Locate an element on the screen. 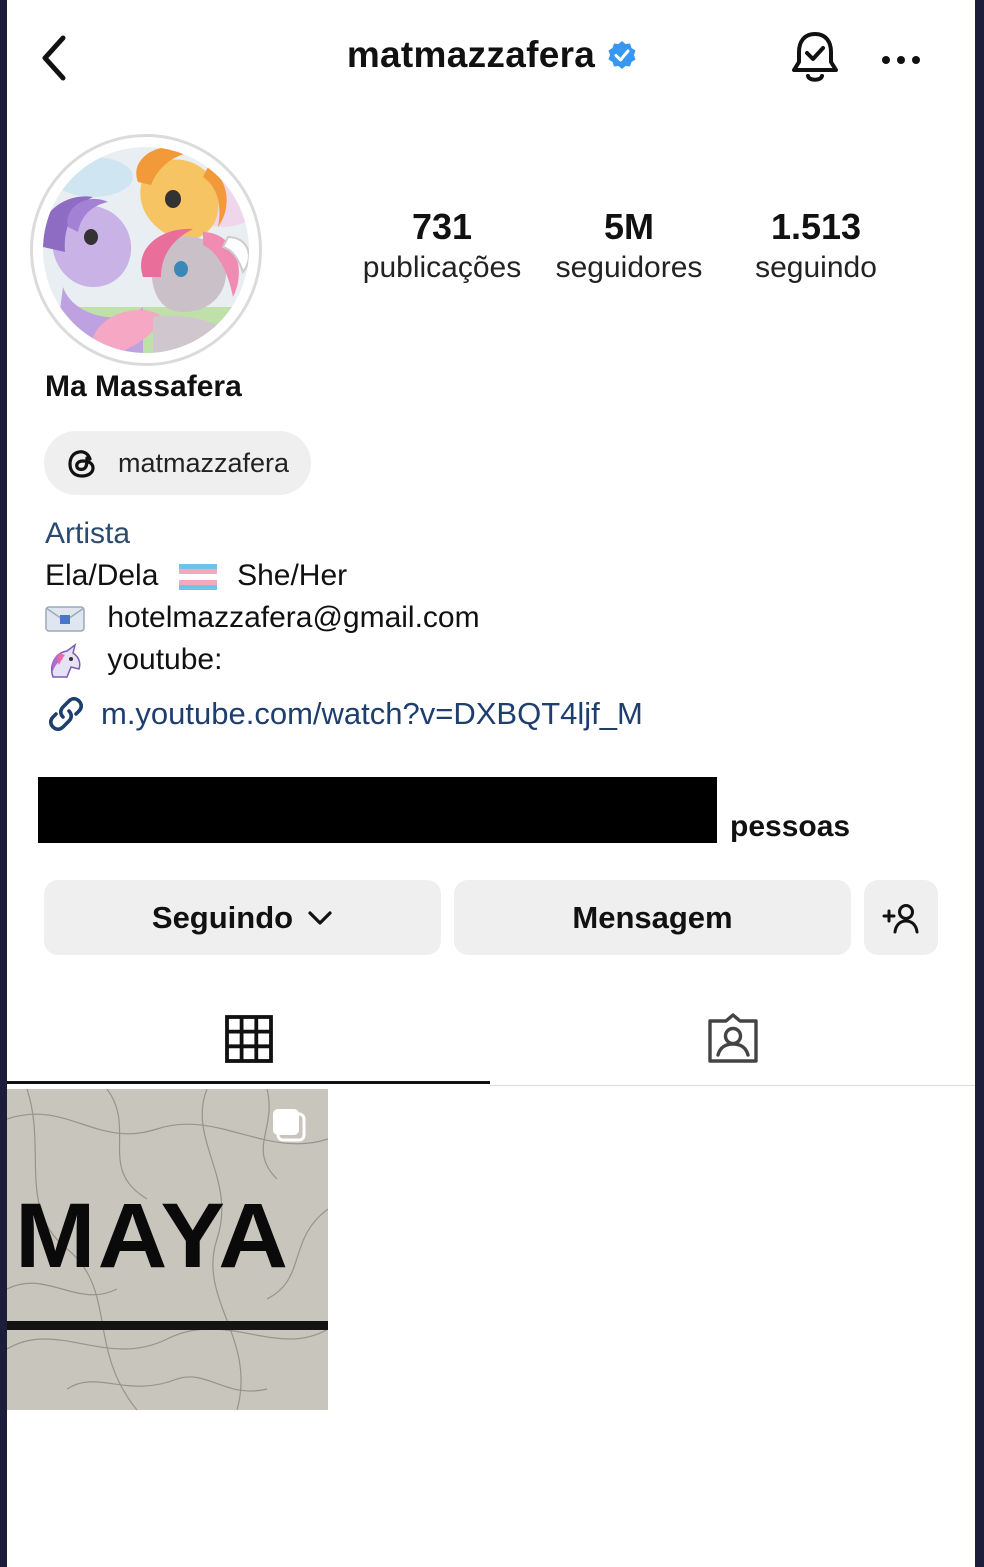  window-frame-left is located at coordinates (3, 783).